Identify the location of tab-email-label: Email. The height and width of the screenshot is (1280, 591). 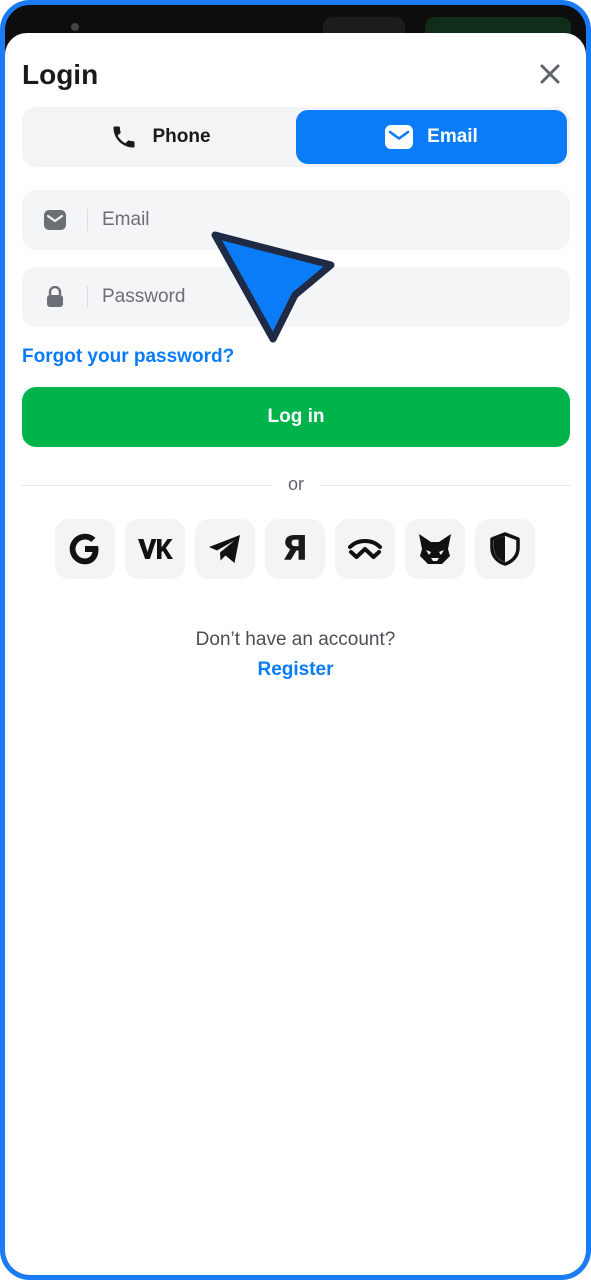
(452, 136).